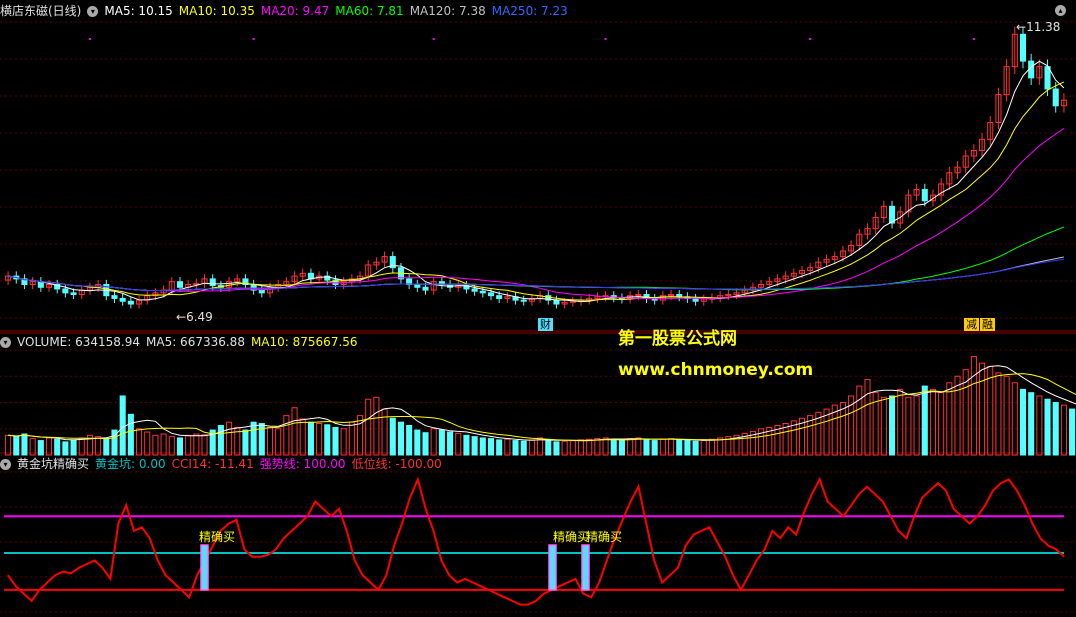  I want to click on jian-badge: 减, so click(971, 324).